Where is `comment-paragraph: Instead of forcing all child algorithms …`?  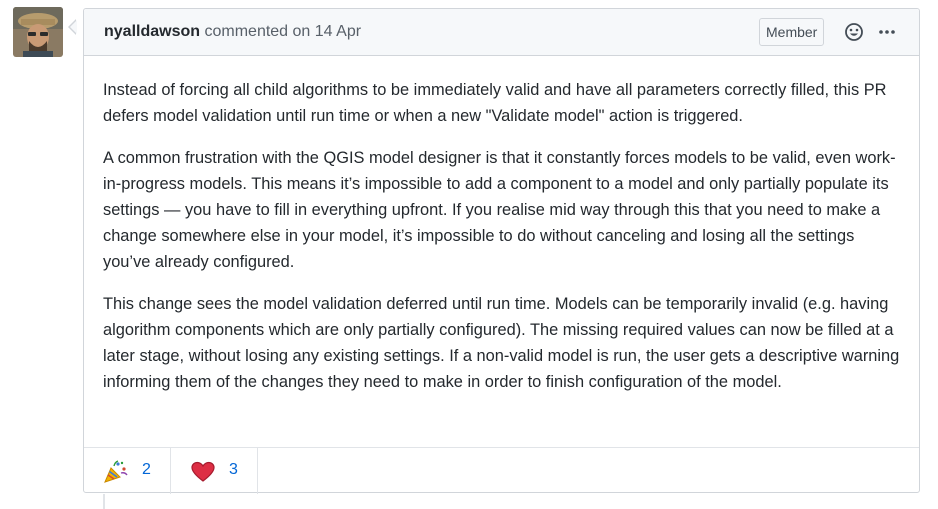
comment-paragraph: Instead of forcing all child algorithms … is located at coordinates (495, 103).